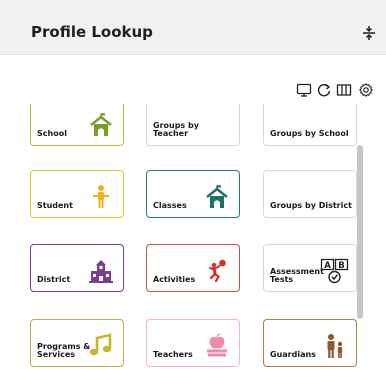 The width and height of the screenshot is (386, 369). Describe the element at coordinates (310, 343) in the screenshot. I see `tile-guardians: Guardians` at that location.